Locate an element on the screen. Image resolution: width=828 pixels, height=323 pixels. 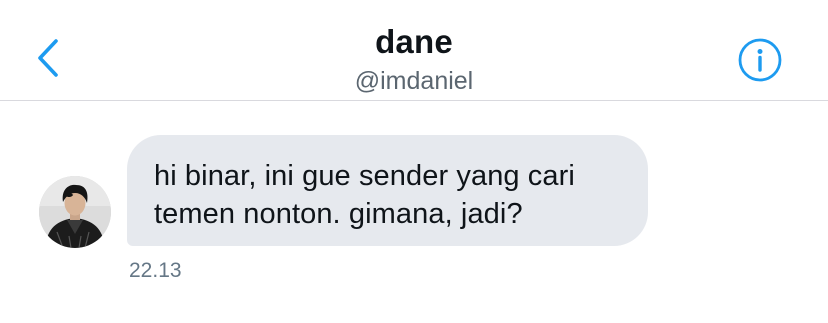
info-circle-icon is located at coordinates (760, 60).